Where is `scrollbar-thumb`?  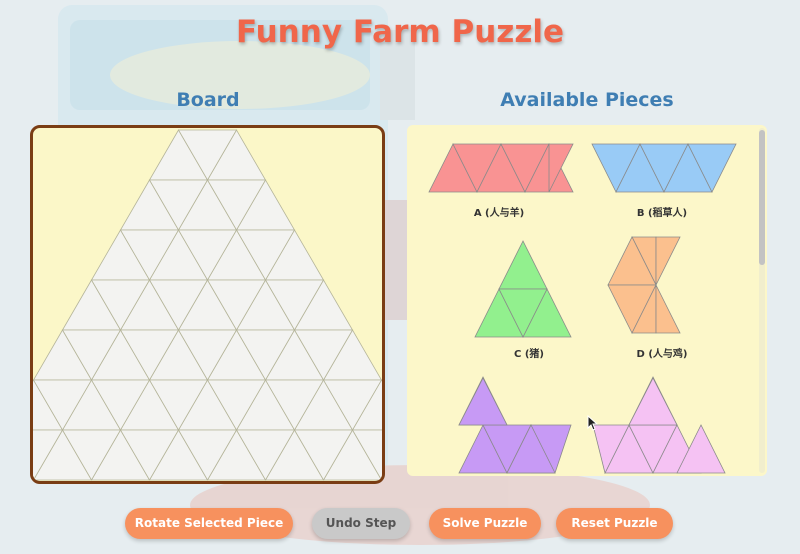 scrollbar-thumb is located at coordinates (762, 197).